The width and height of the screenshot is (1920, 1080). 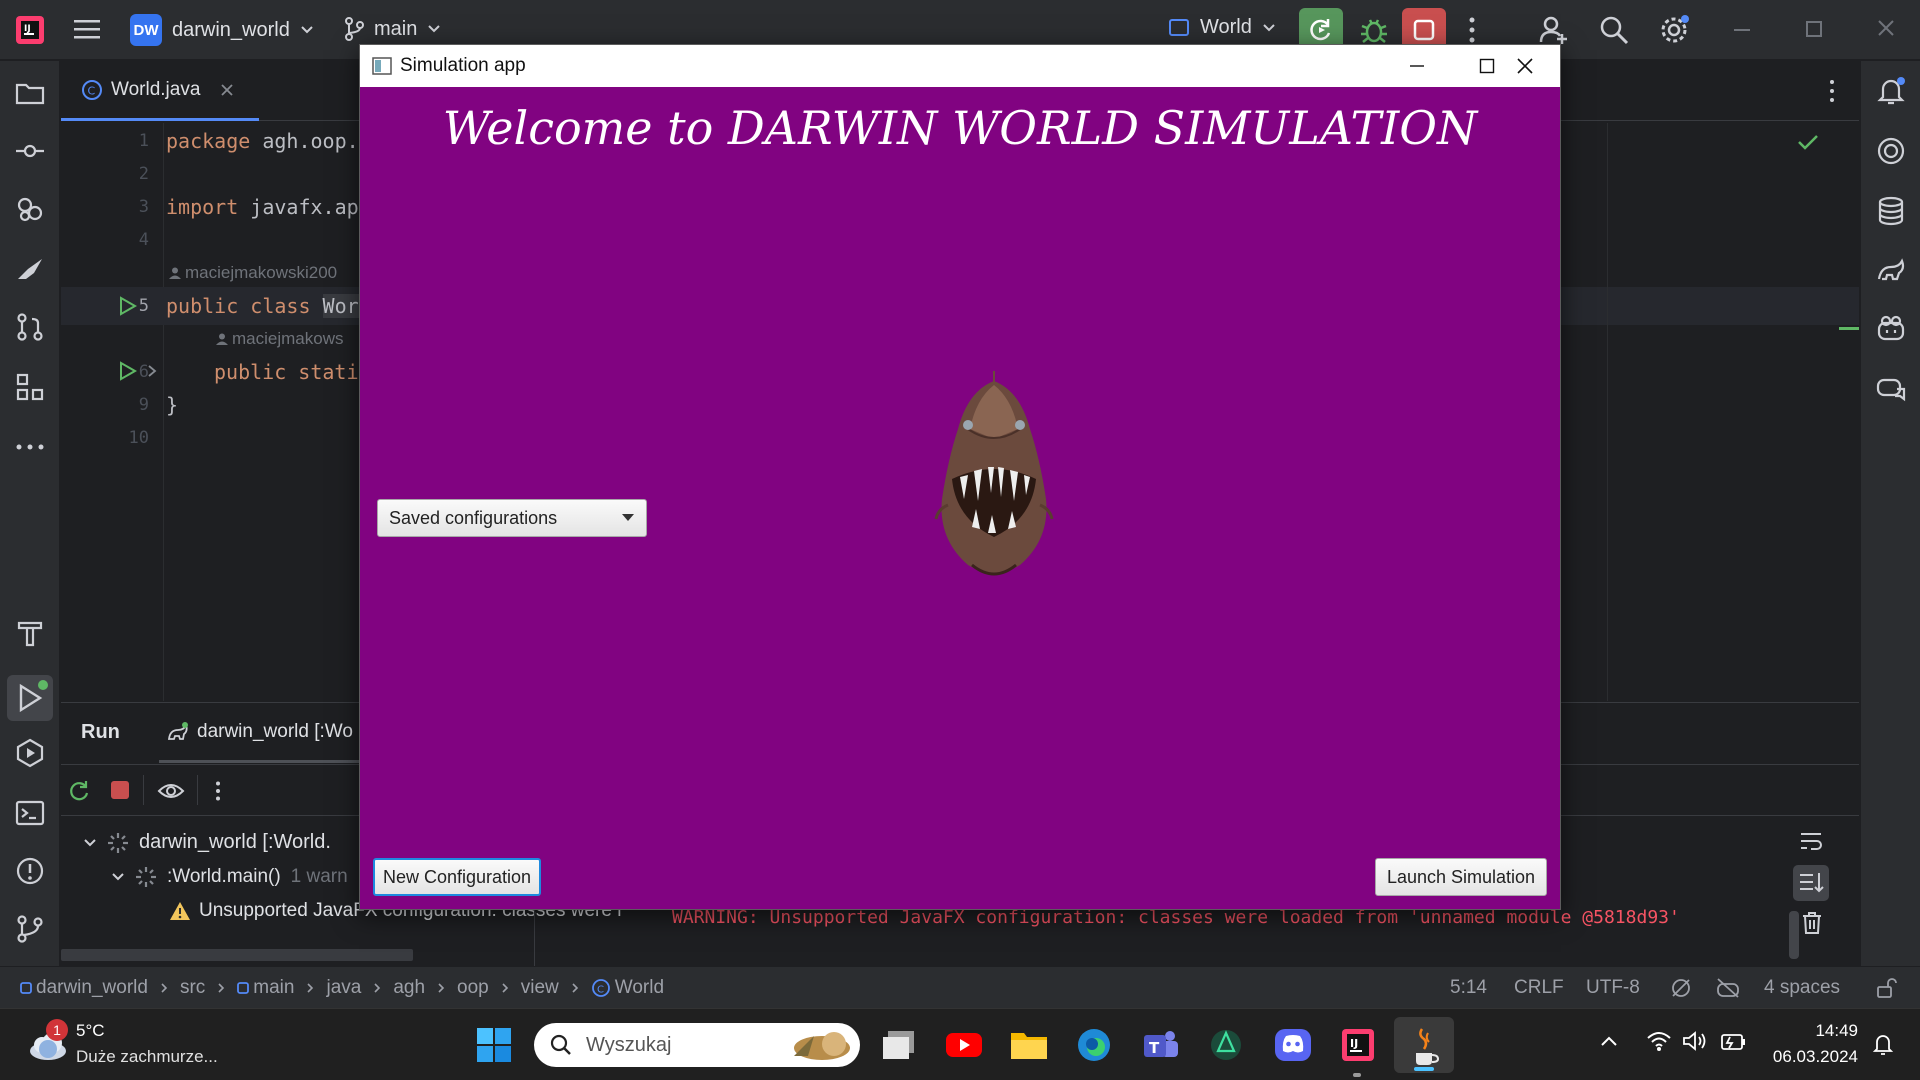 I want to click on breadcrumb-item: darwin_world, so click(x=84, y=988).